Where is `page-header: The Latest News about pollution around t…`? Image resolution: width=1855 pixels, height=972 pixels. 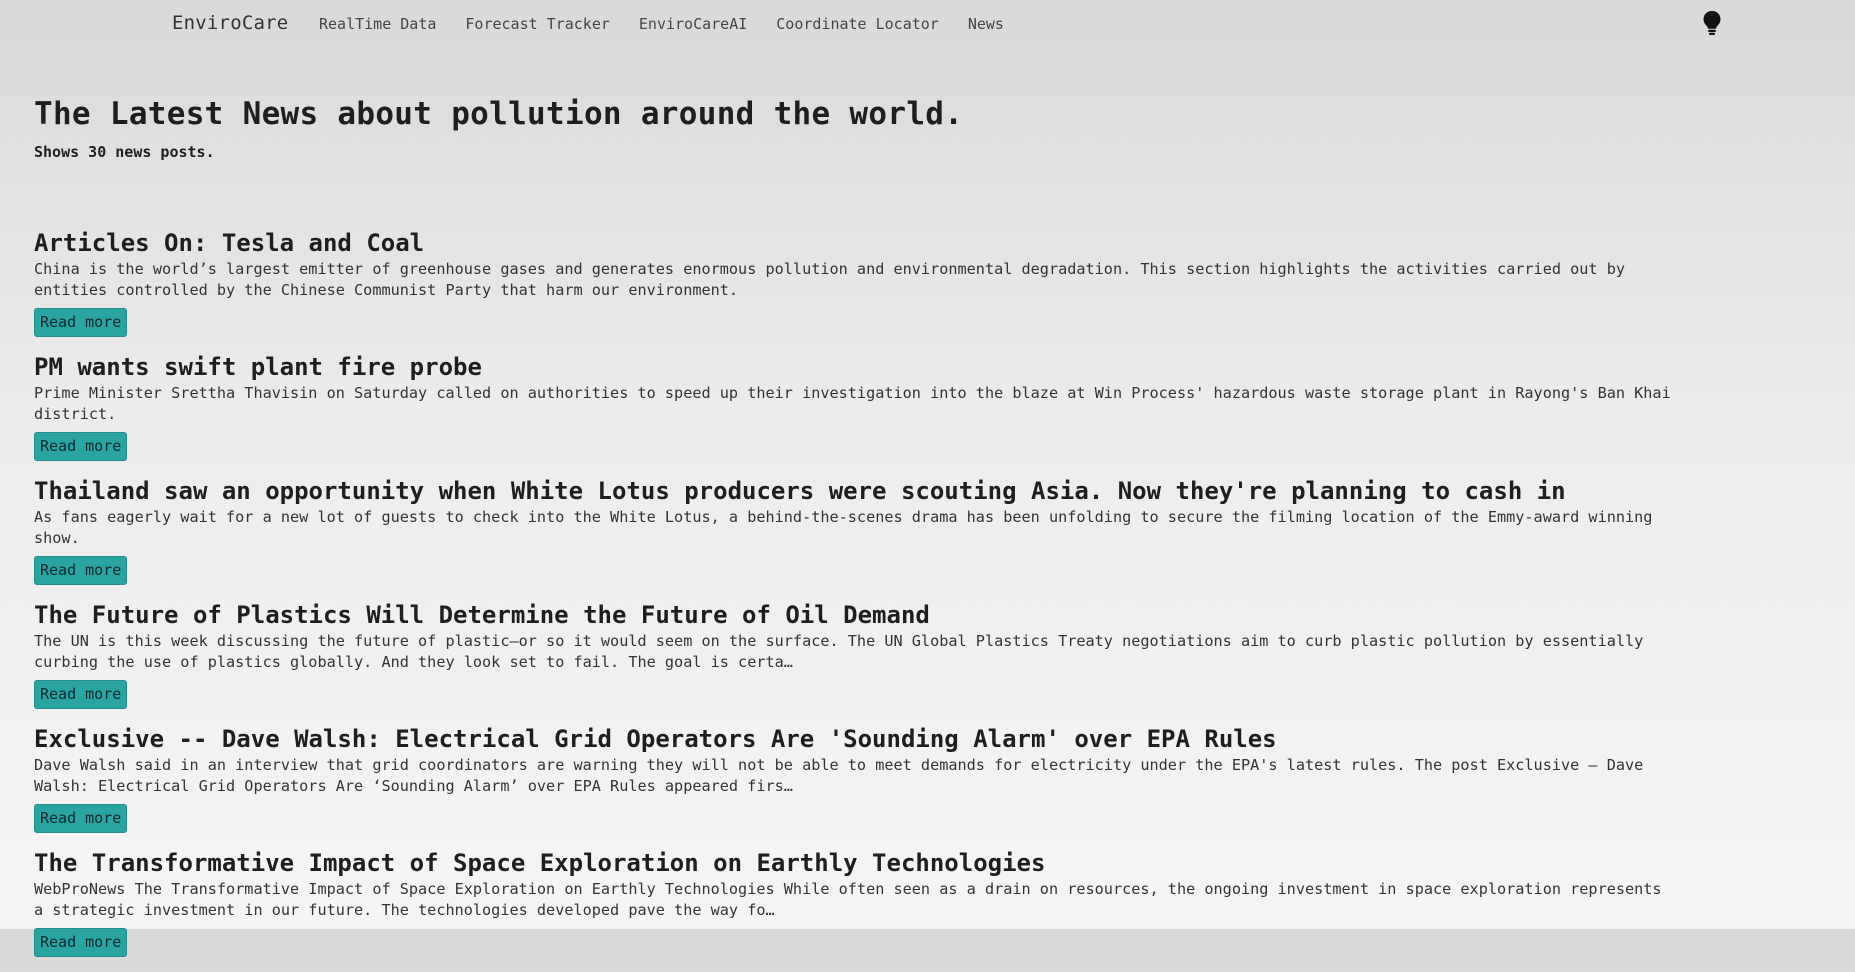 page-header: The Latest News about pollution around t… is located at coordinates (498, 128).